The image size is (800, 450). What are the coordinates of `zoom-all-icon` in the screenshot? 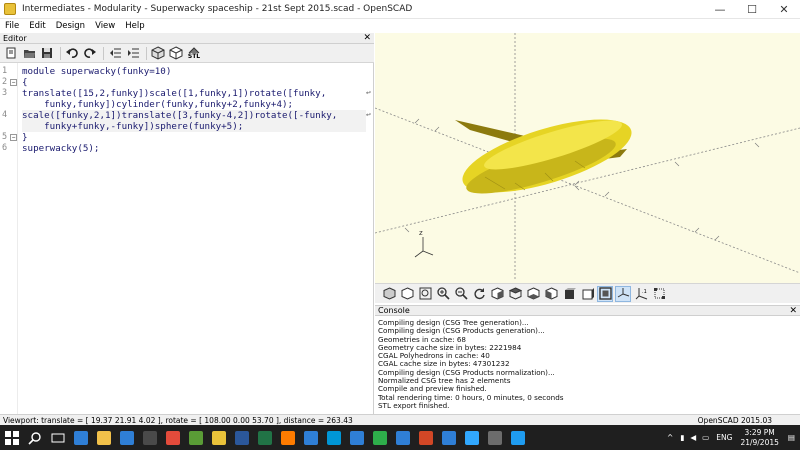 It's located at (425, 294).